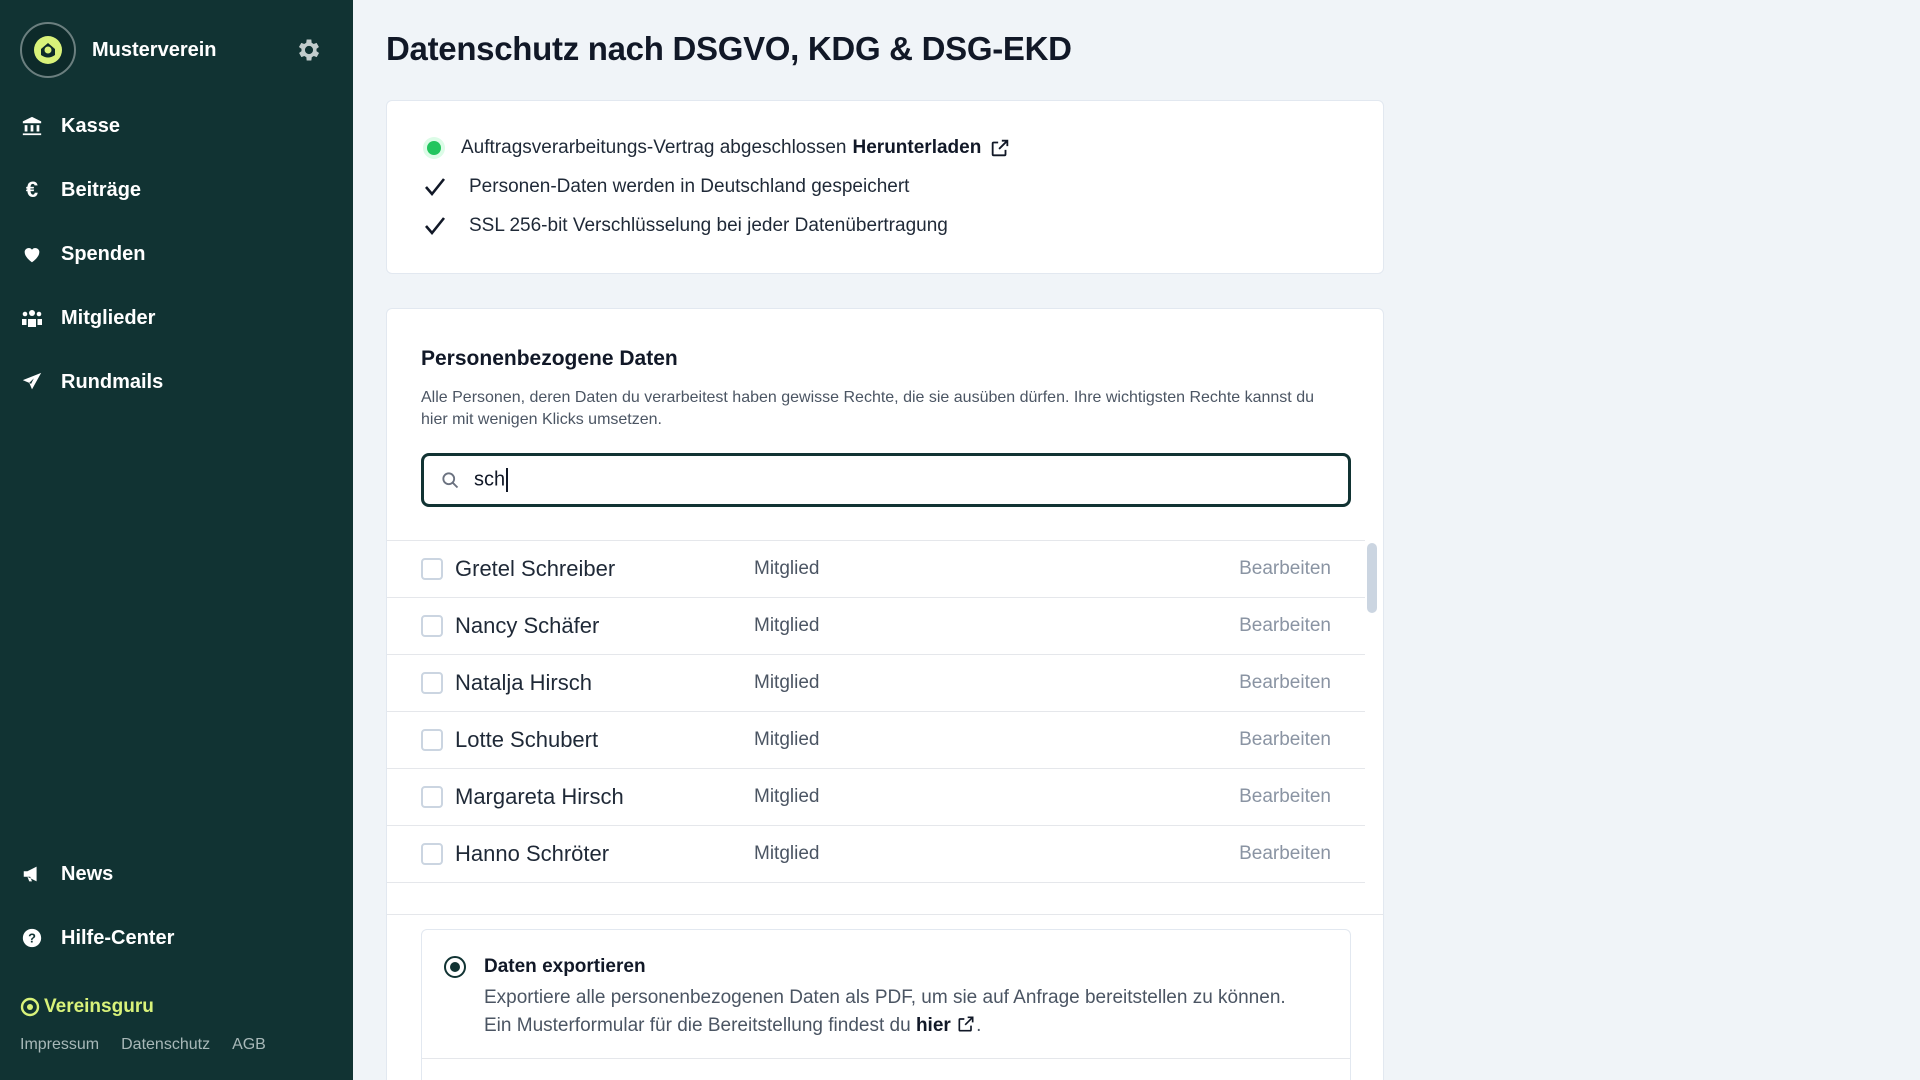 This screenshot has width=1920, height=1080. What do you see at coordinates (729, 48) in the screenshot?
I see `page-title: Datenschutz nach DSGVO, KDG & DSG-EKD` at bounding box center [729, 48].